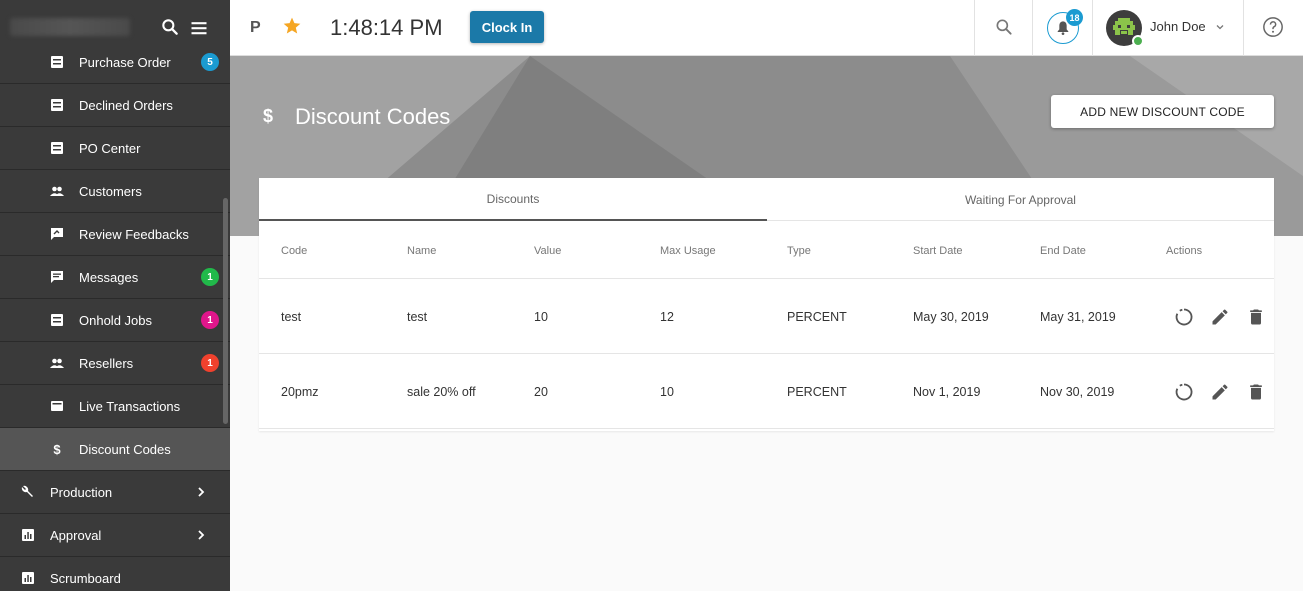  What do you see at coordinates (688, 251) in the screenshot?
I see `column-header: Max Usage` at bounding box center [688, 251].